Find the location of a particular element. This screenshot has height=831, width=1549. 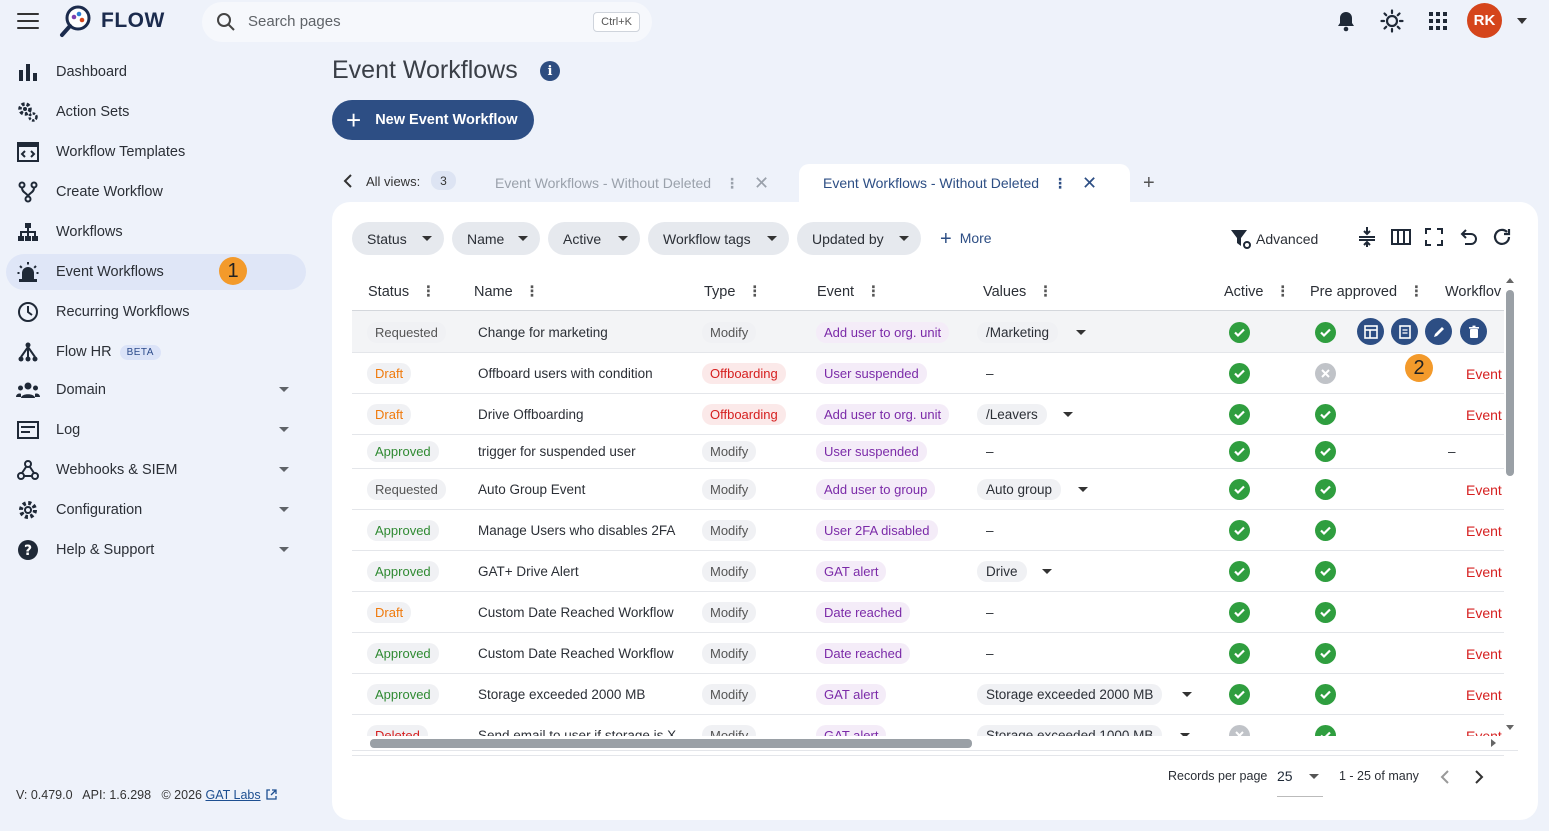

workflow-type-label: – is located at coordinates (1452, 451).